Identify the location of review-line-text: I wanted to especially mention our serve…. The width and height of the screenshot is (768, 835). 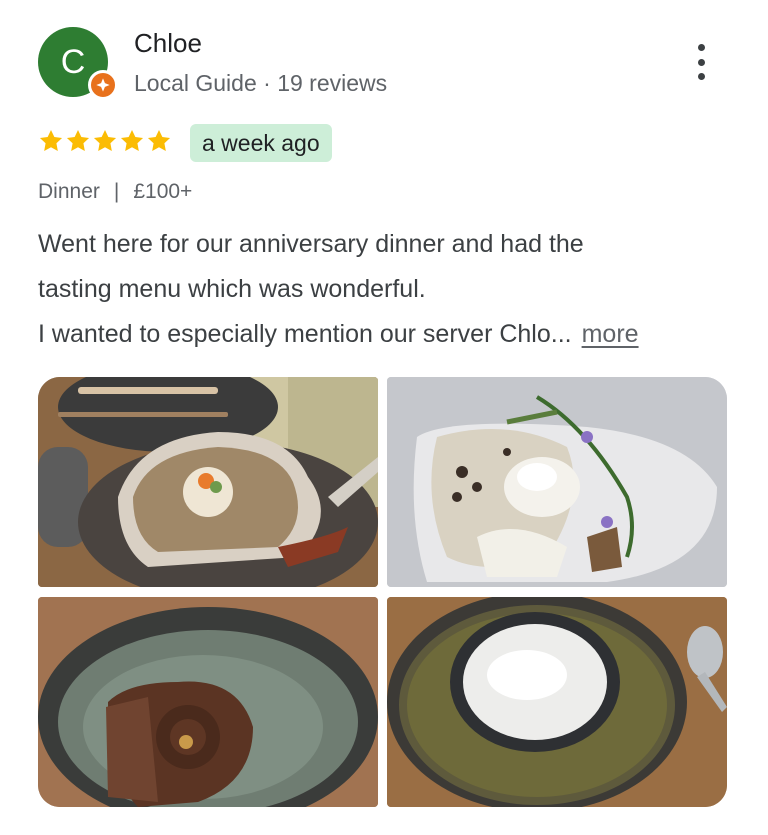
(305, 334).